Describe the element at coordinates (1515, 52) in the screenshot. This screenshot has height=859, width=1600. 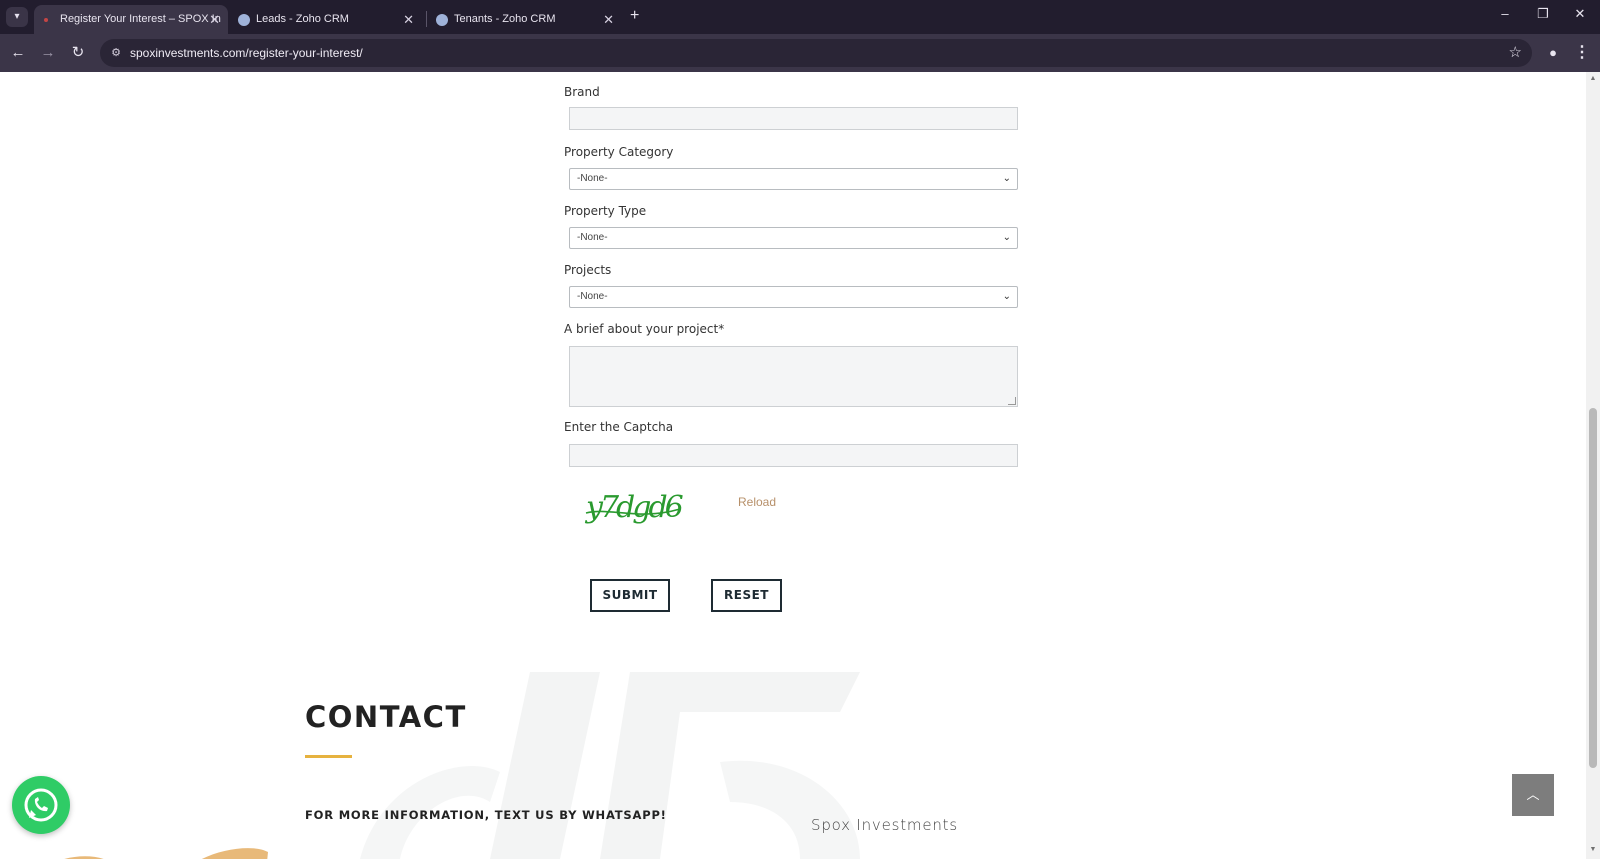
I see `bookmark-star-icon: ☆` at that location.